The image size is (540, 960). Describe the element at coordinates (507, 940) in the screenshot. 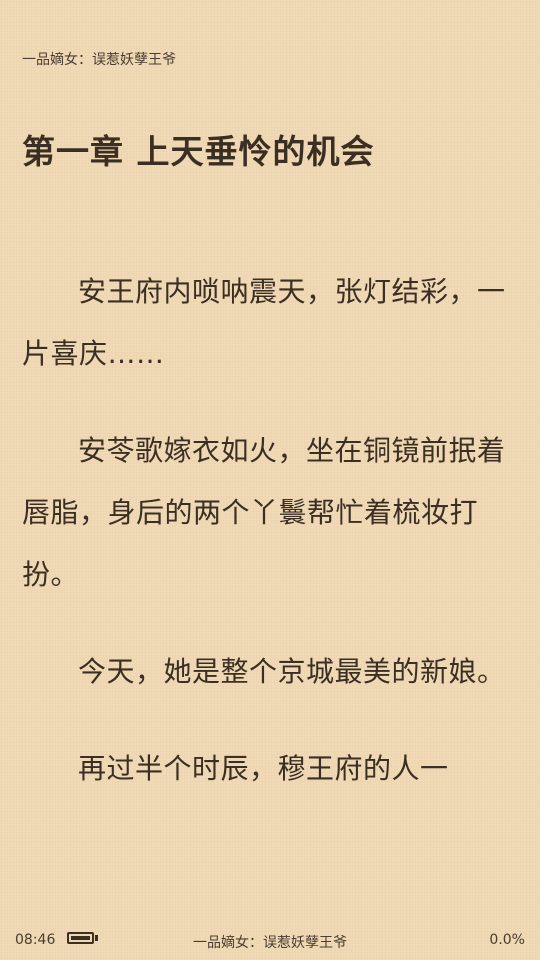

I see `reading-progress: 0.0%` at that location.